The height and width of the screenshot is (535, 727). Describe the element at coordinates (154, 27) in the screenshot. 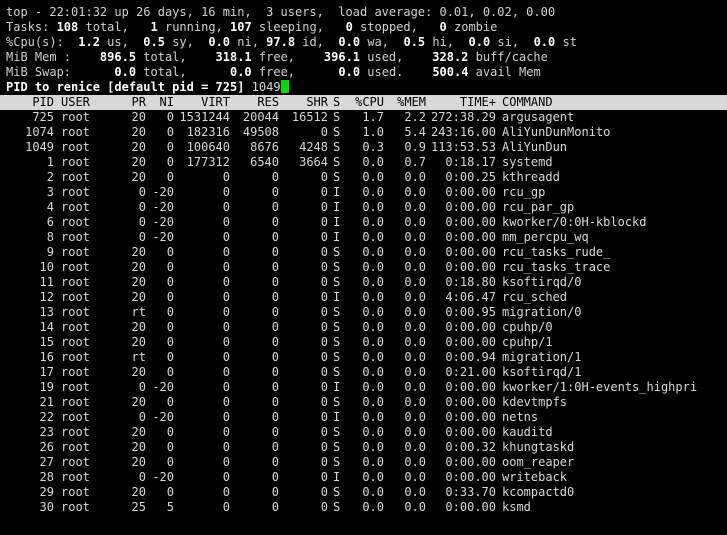

I see `tasks-running: 1` at that location.